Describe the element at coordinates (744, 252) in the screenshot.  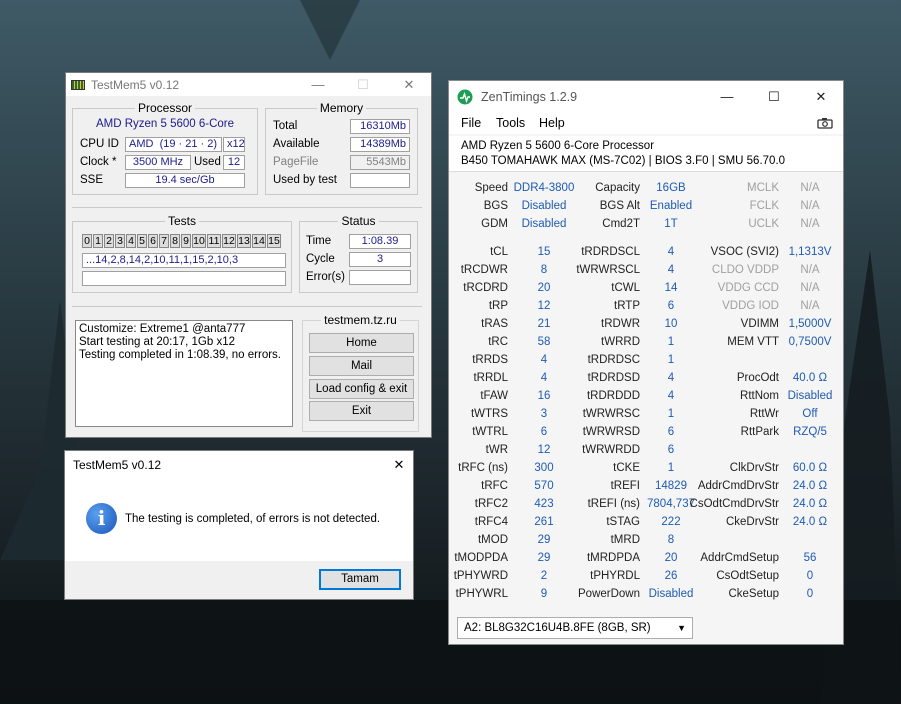
I see `timing-label: VSOC (SVI2)` at that location.